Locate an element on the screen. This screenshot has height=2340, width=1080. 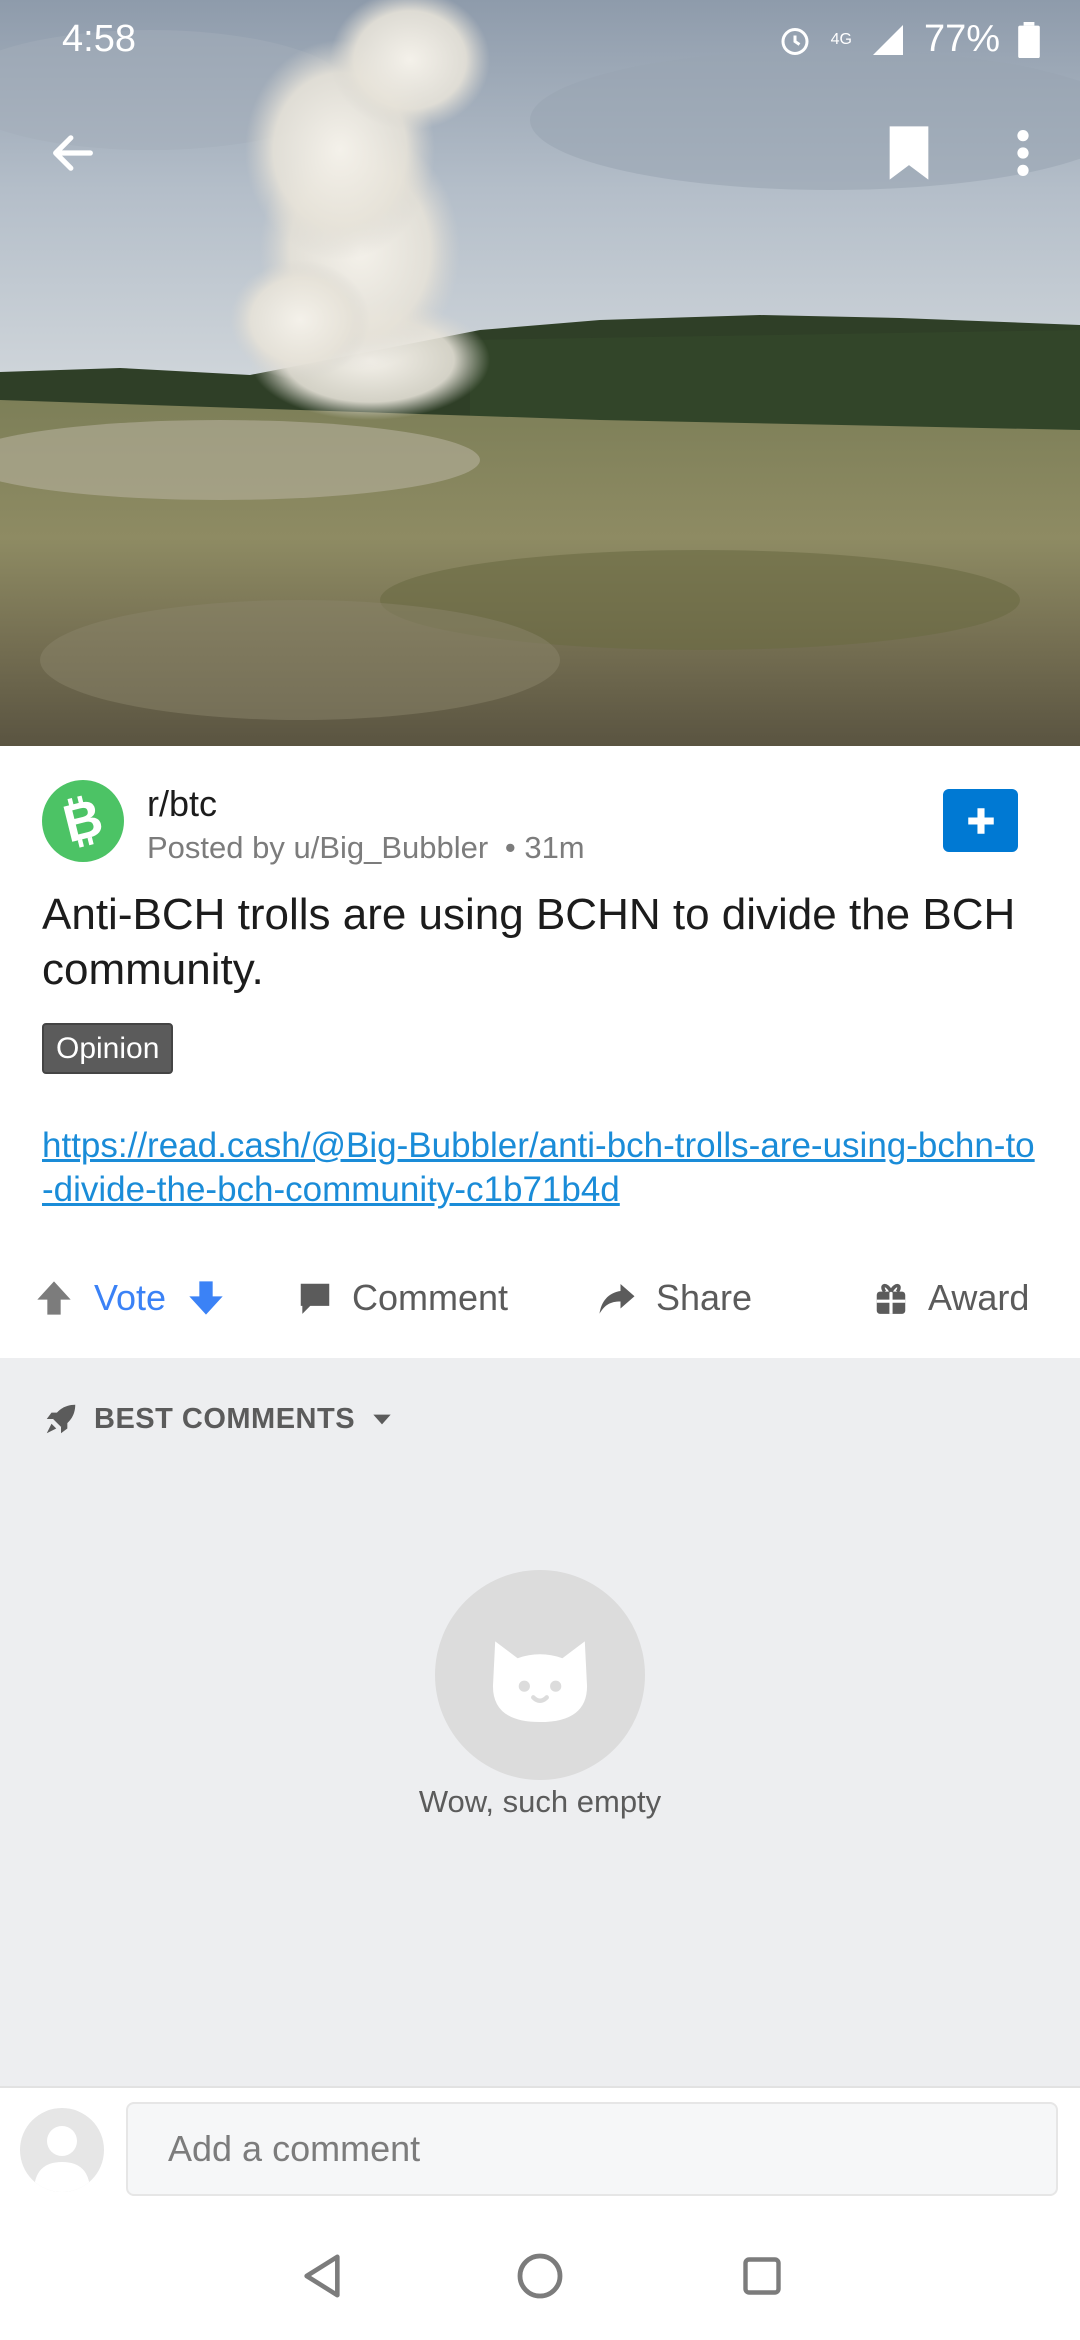
signal-icon is located at coordinates (887, 39).